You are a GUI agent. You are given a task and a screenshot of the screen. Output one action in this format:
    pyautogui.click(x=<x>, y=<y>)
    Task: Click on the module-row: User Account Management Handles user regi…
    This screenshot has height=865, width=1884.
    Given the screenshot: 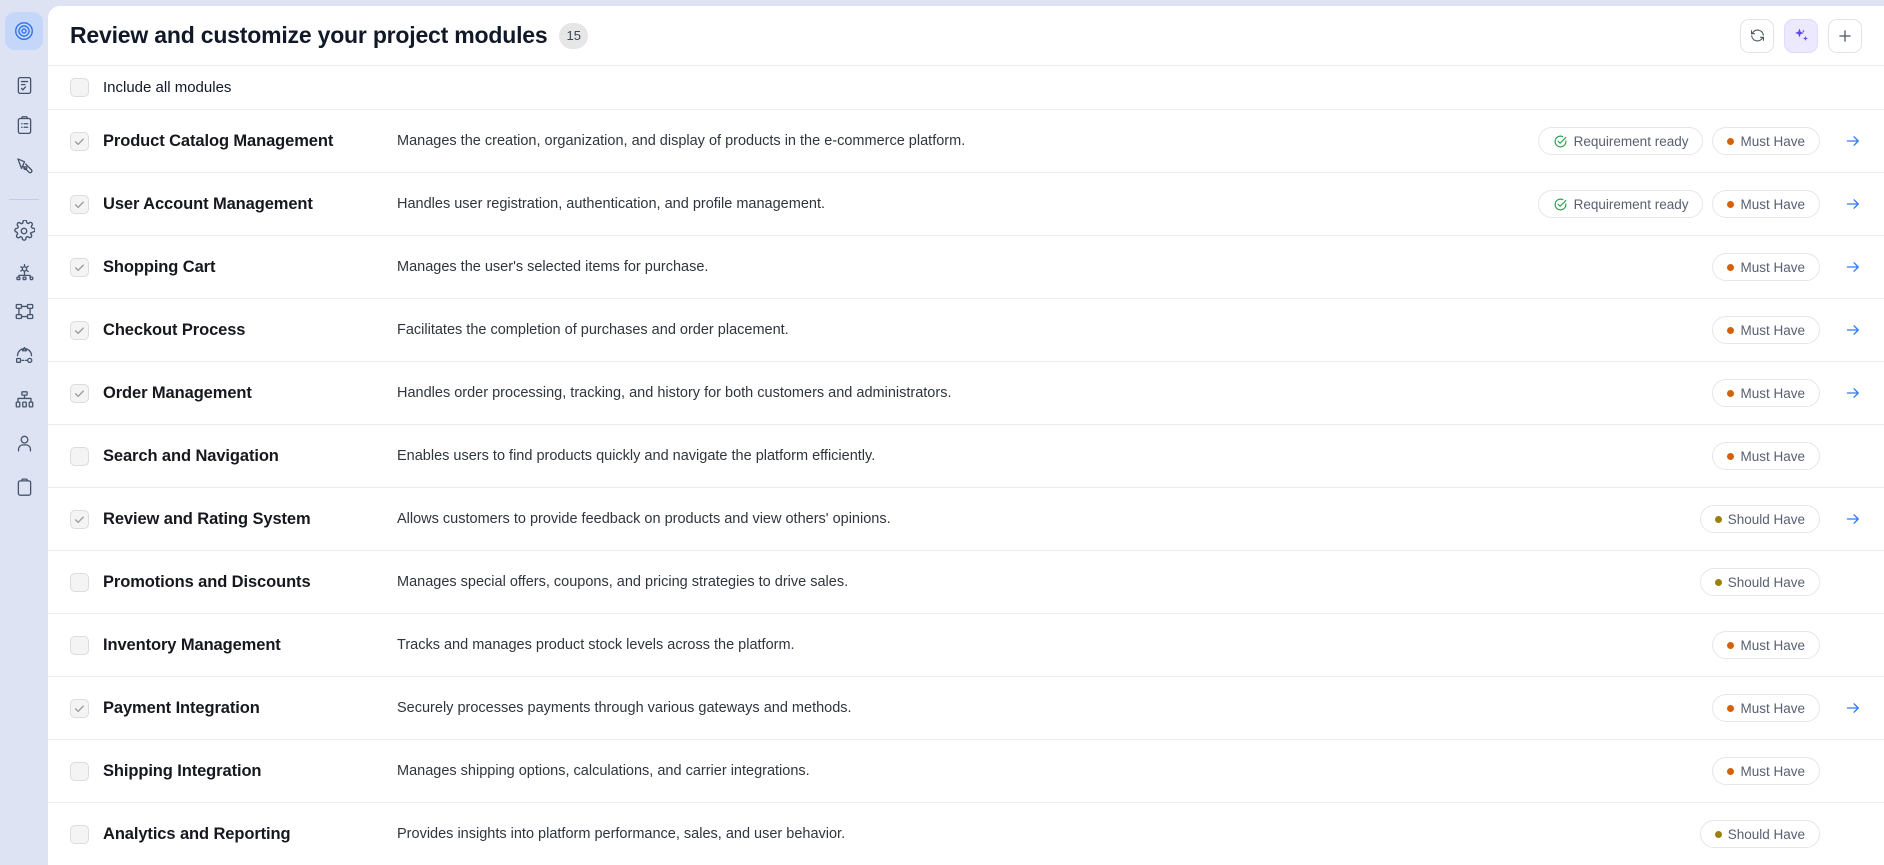 What is the action you would take?
    pyautogui.click(x=966, y=204)
    